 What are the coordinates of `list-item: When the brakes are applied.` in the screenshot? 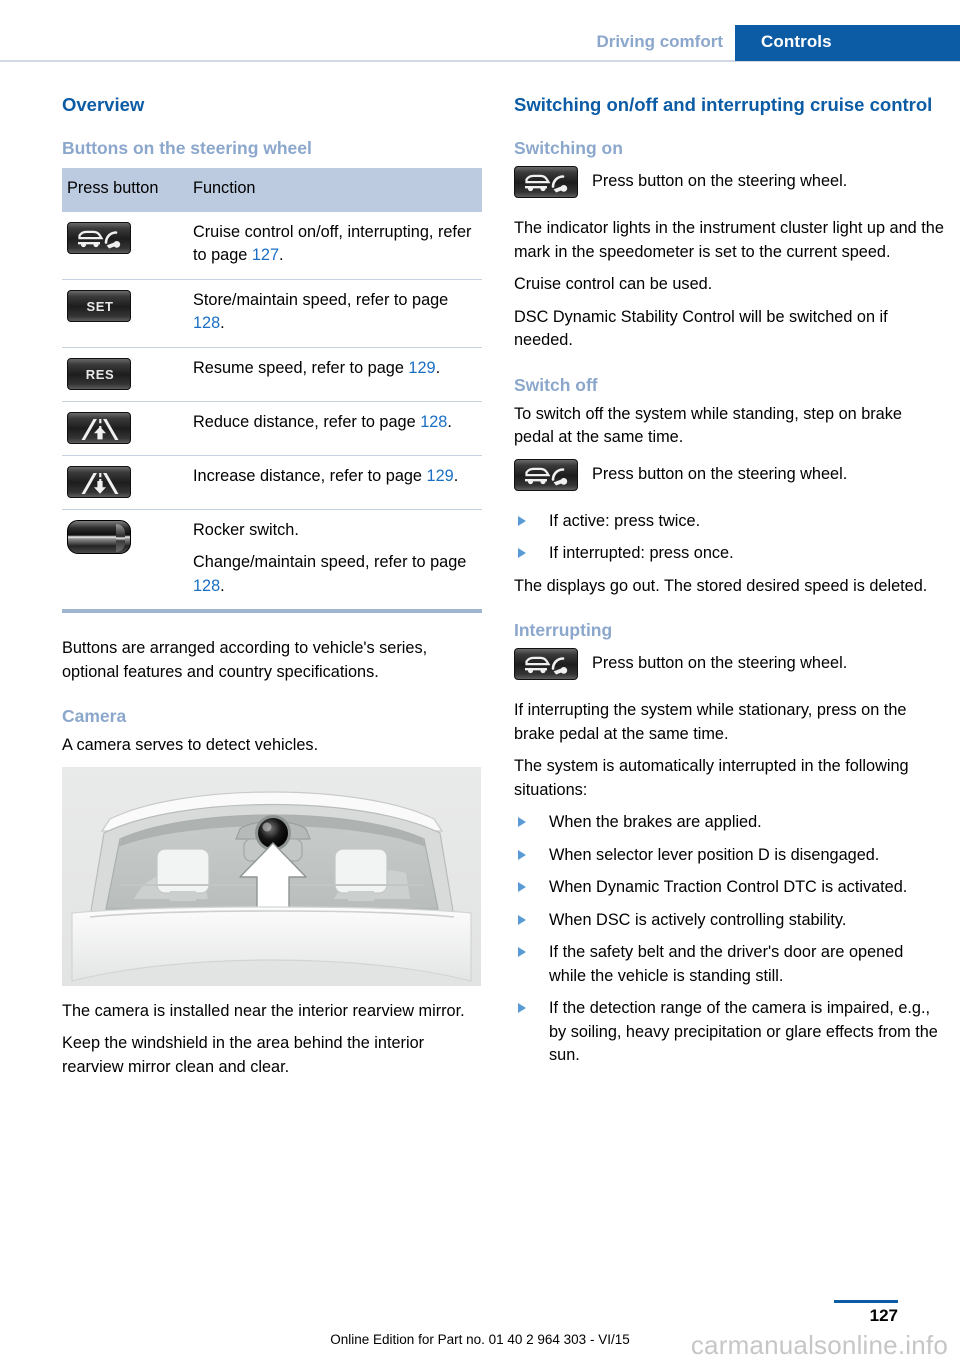 It's located at (729, 823).